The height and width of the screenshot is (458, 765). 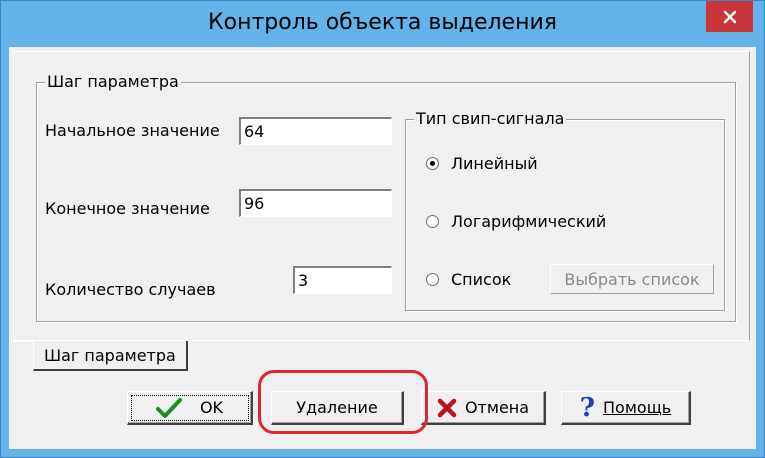 I want to click on cancel-button-label: Отмена, so click(x=497, y=407).